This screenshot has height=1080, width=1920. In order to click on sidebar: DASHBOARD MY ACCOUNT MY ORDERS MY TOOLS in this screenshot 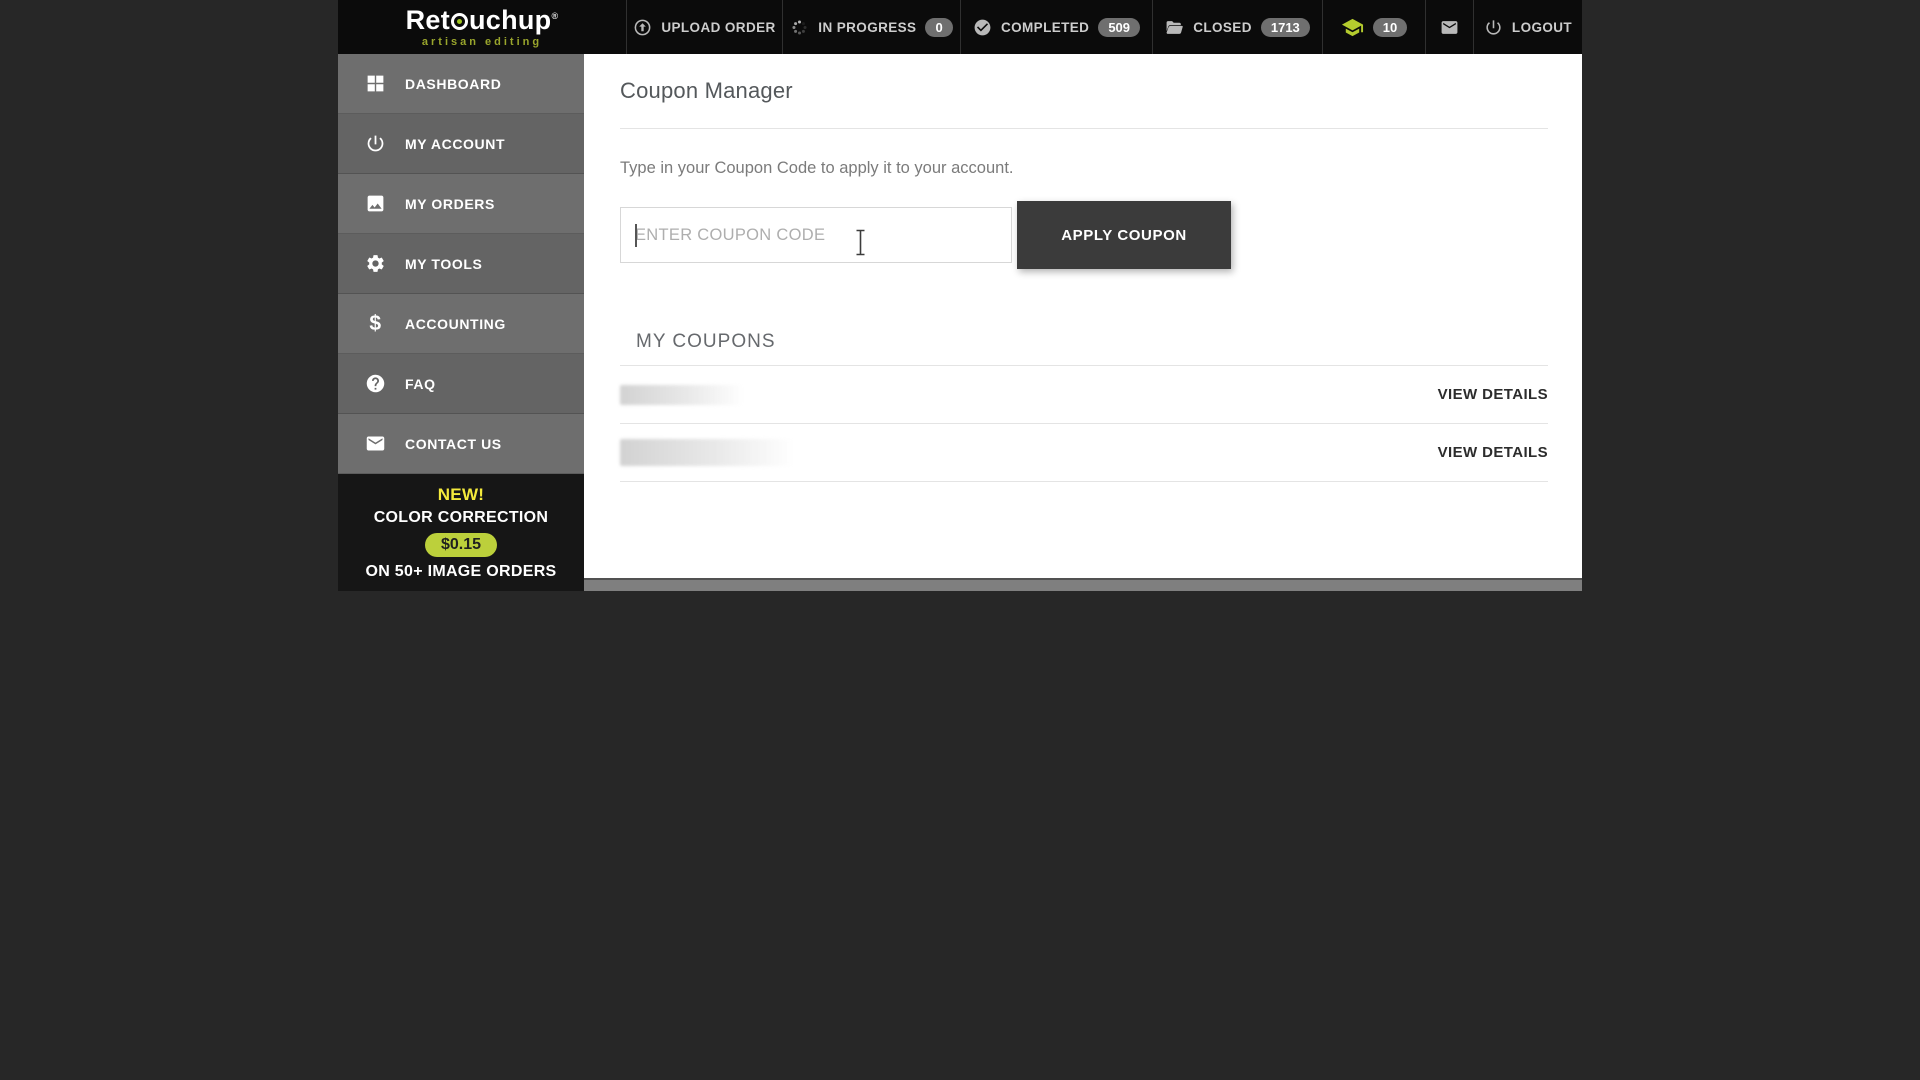, I will do `click(461, 322)`.